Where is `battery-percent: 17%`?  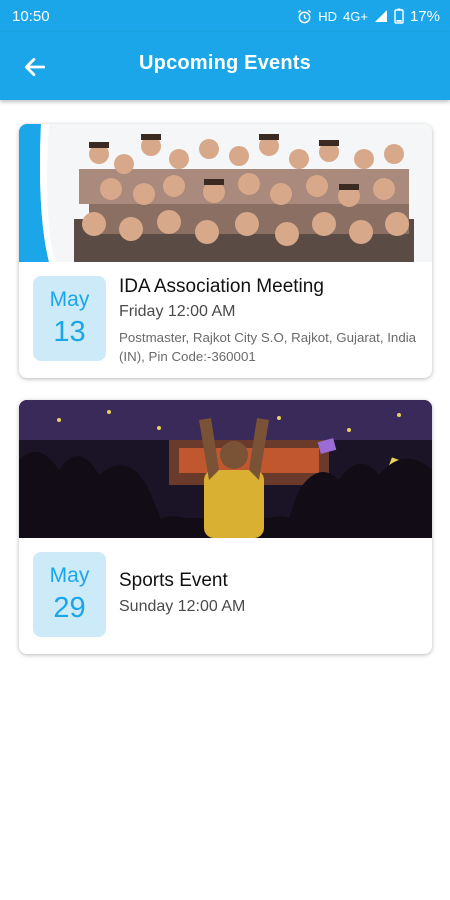 battery-percent: 17% is located at coordinates (424, 16).